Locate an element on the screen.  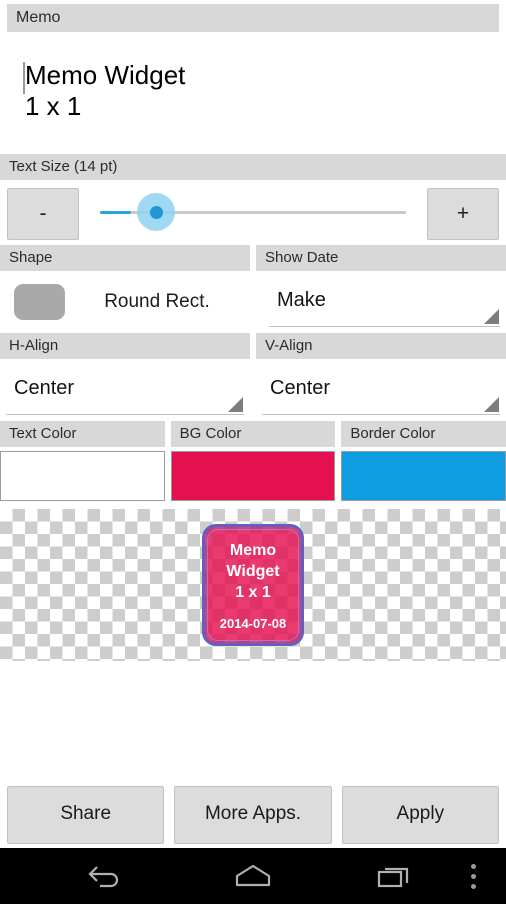
v-align-value: Center is located at coordinates (300, 388).